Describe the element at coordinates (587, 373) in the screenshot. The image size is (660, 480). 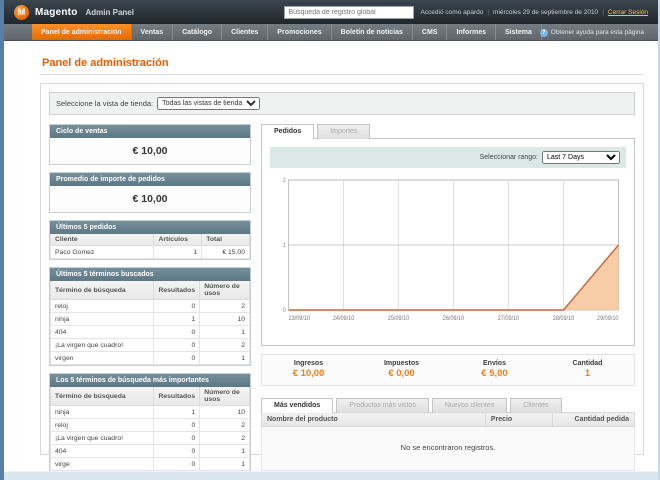
I see `stat-value: 1` at that location.